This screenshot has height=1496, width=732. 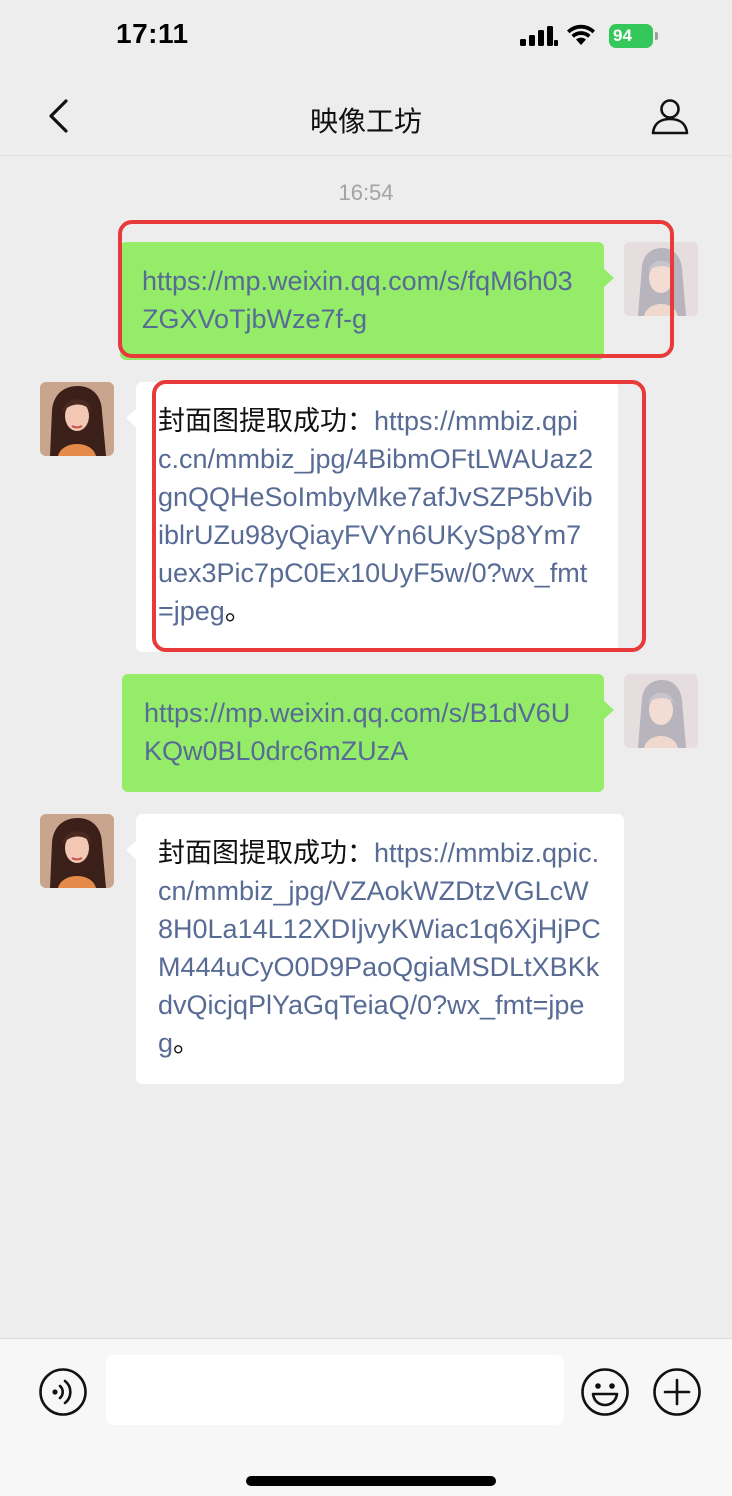 I want to click on battery-icon: 94, so click(x=633, y=36).